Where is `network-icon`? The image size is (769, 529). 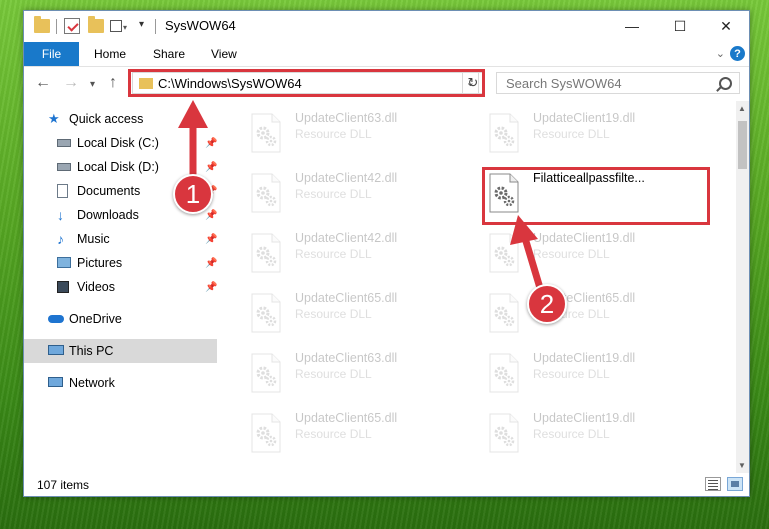 network-icon is located at coordinates (55, 382).